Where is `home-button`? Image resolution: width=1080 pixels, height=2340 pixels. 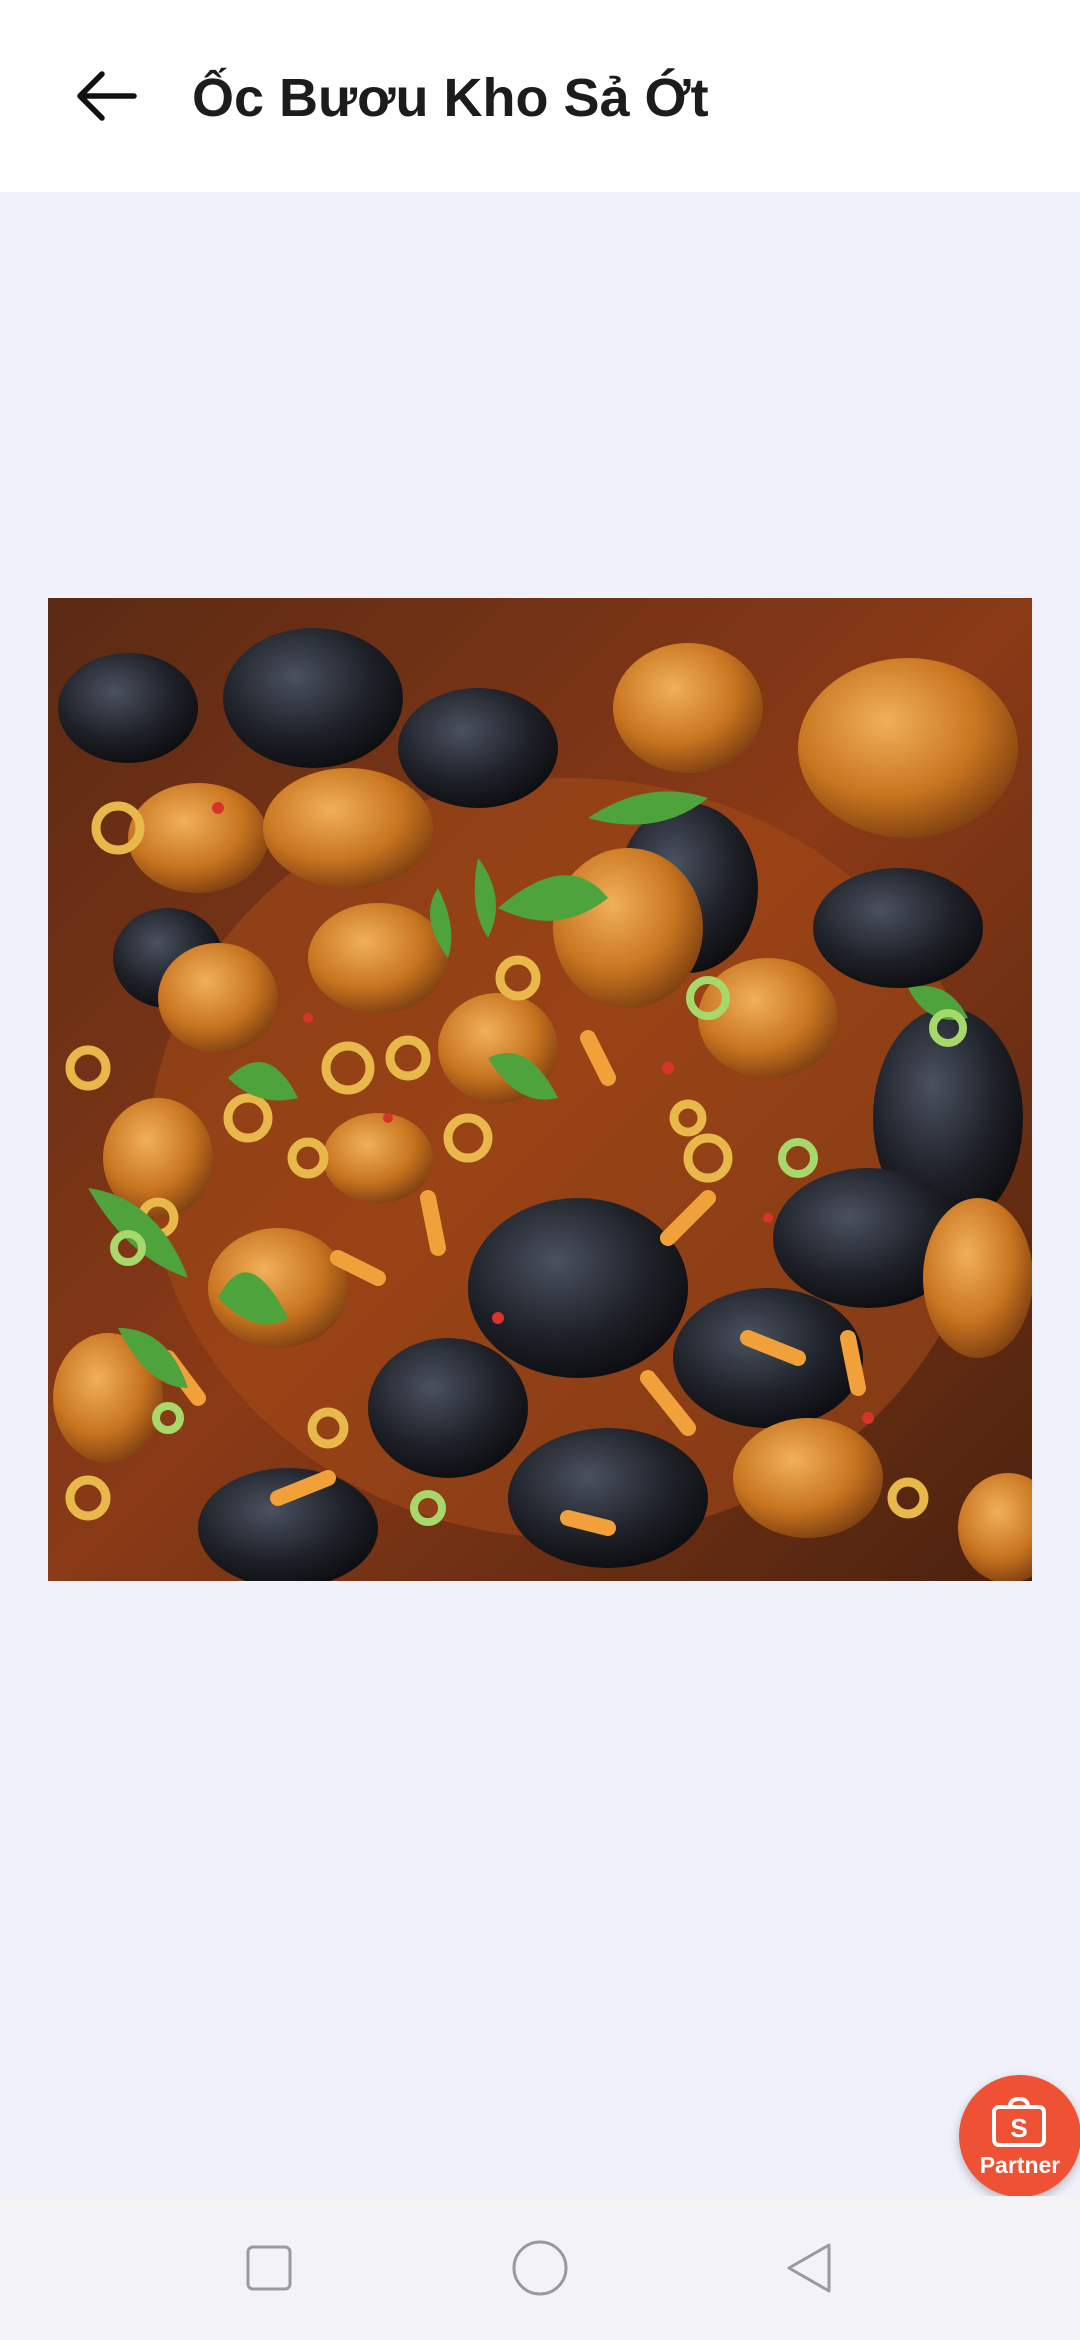 home-button is located at coordinates (540, 2268).